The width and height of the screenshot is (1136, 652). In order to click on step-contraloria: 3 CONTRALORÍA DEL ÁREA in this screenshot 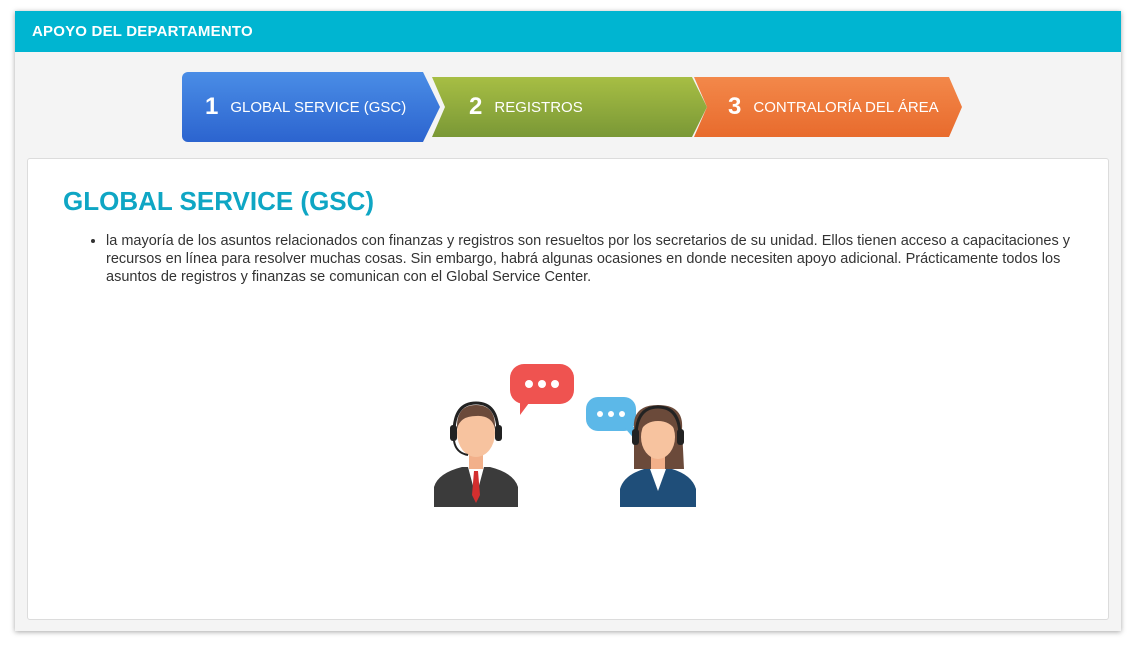, I will do `click(828, 107)`.